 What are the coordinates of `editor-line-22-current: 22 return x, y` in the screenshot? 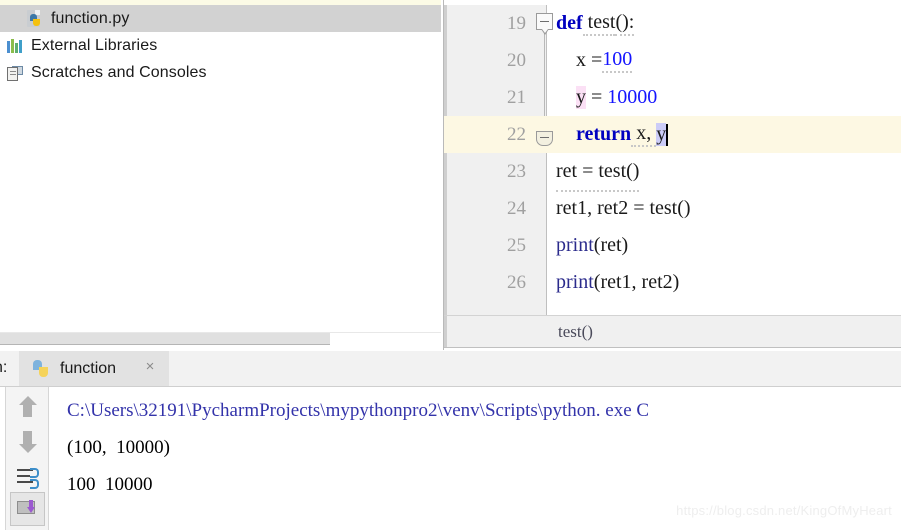 It's located at (672, 134).